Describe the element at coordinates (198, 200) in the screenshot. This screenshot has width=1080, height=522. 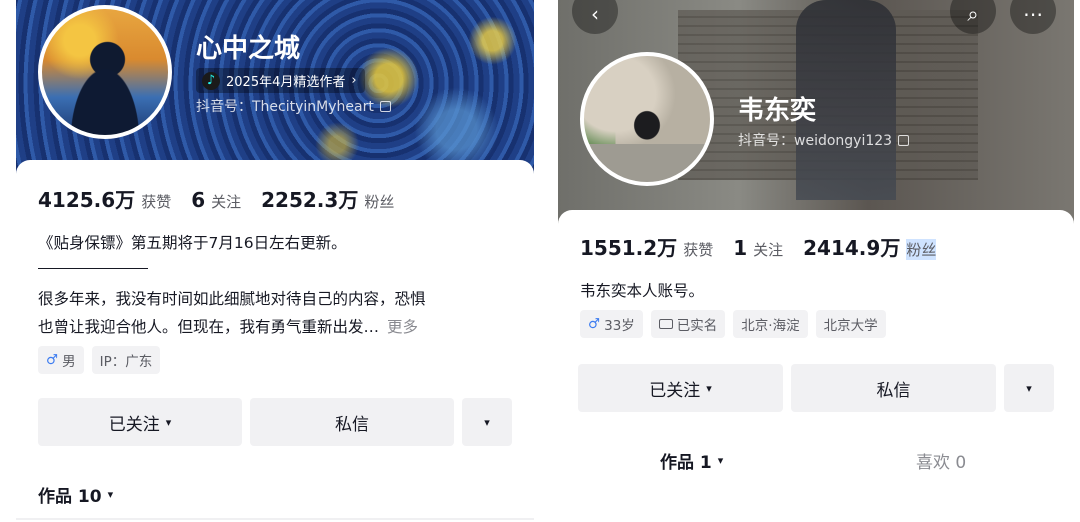
I see `stat-value: 6` at that location.